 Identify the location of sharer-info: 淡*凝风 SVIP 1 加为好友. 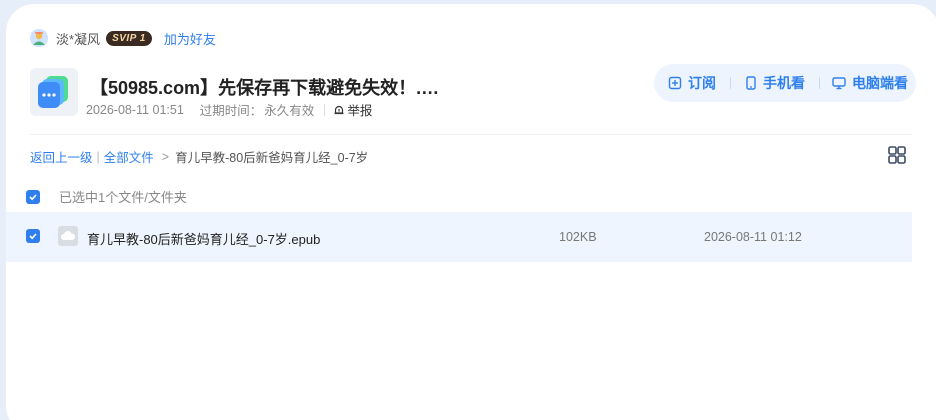
(123, 38).